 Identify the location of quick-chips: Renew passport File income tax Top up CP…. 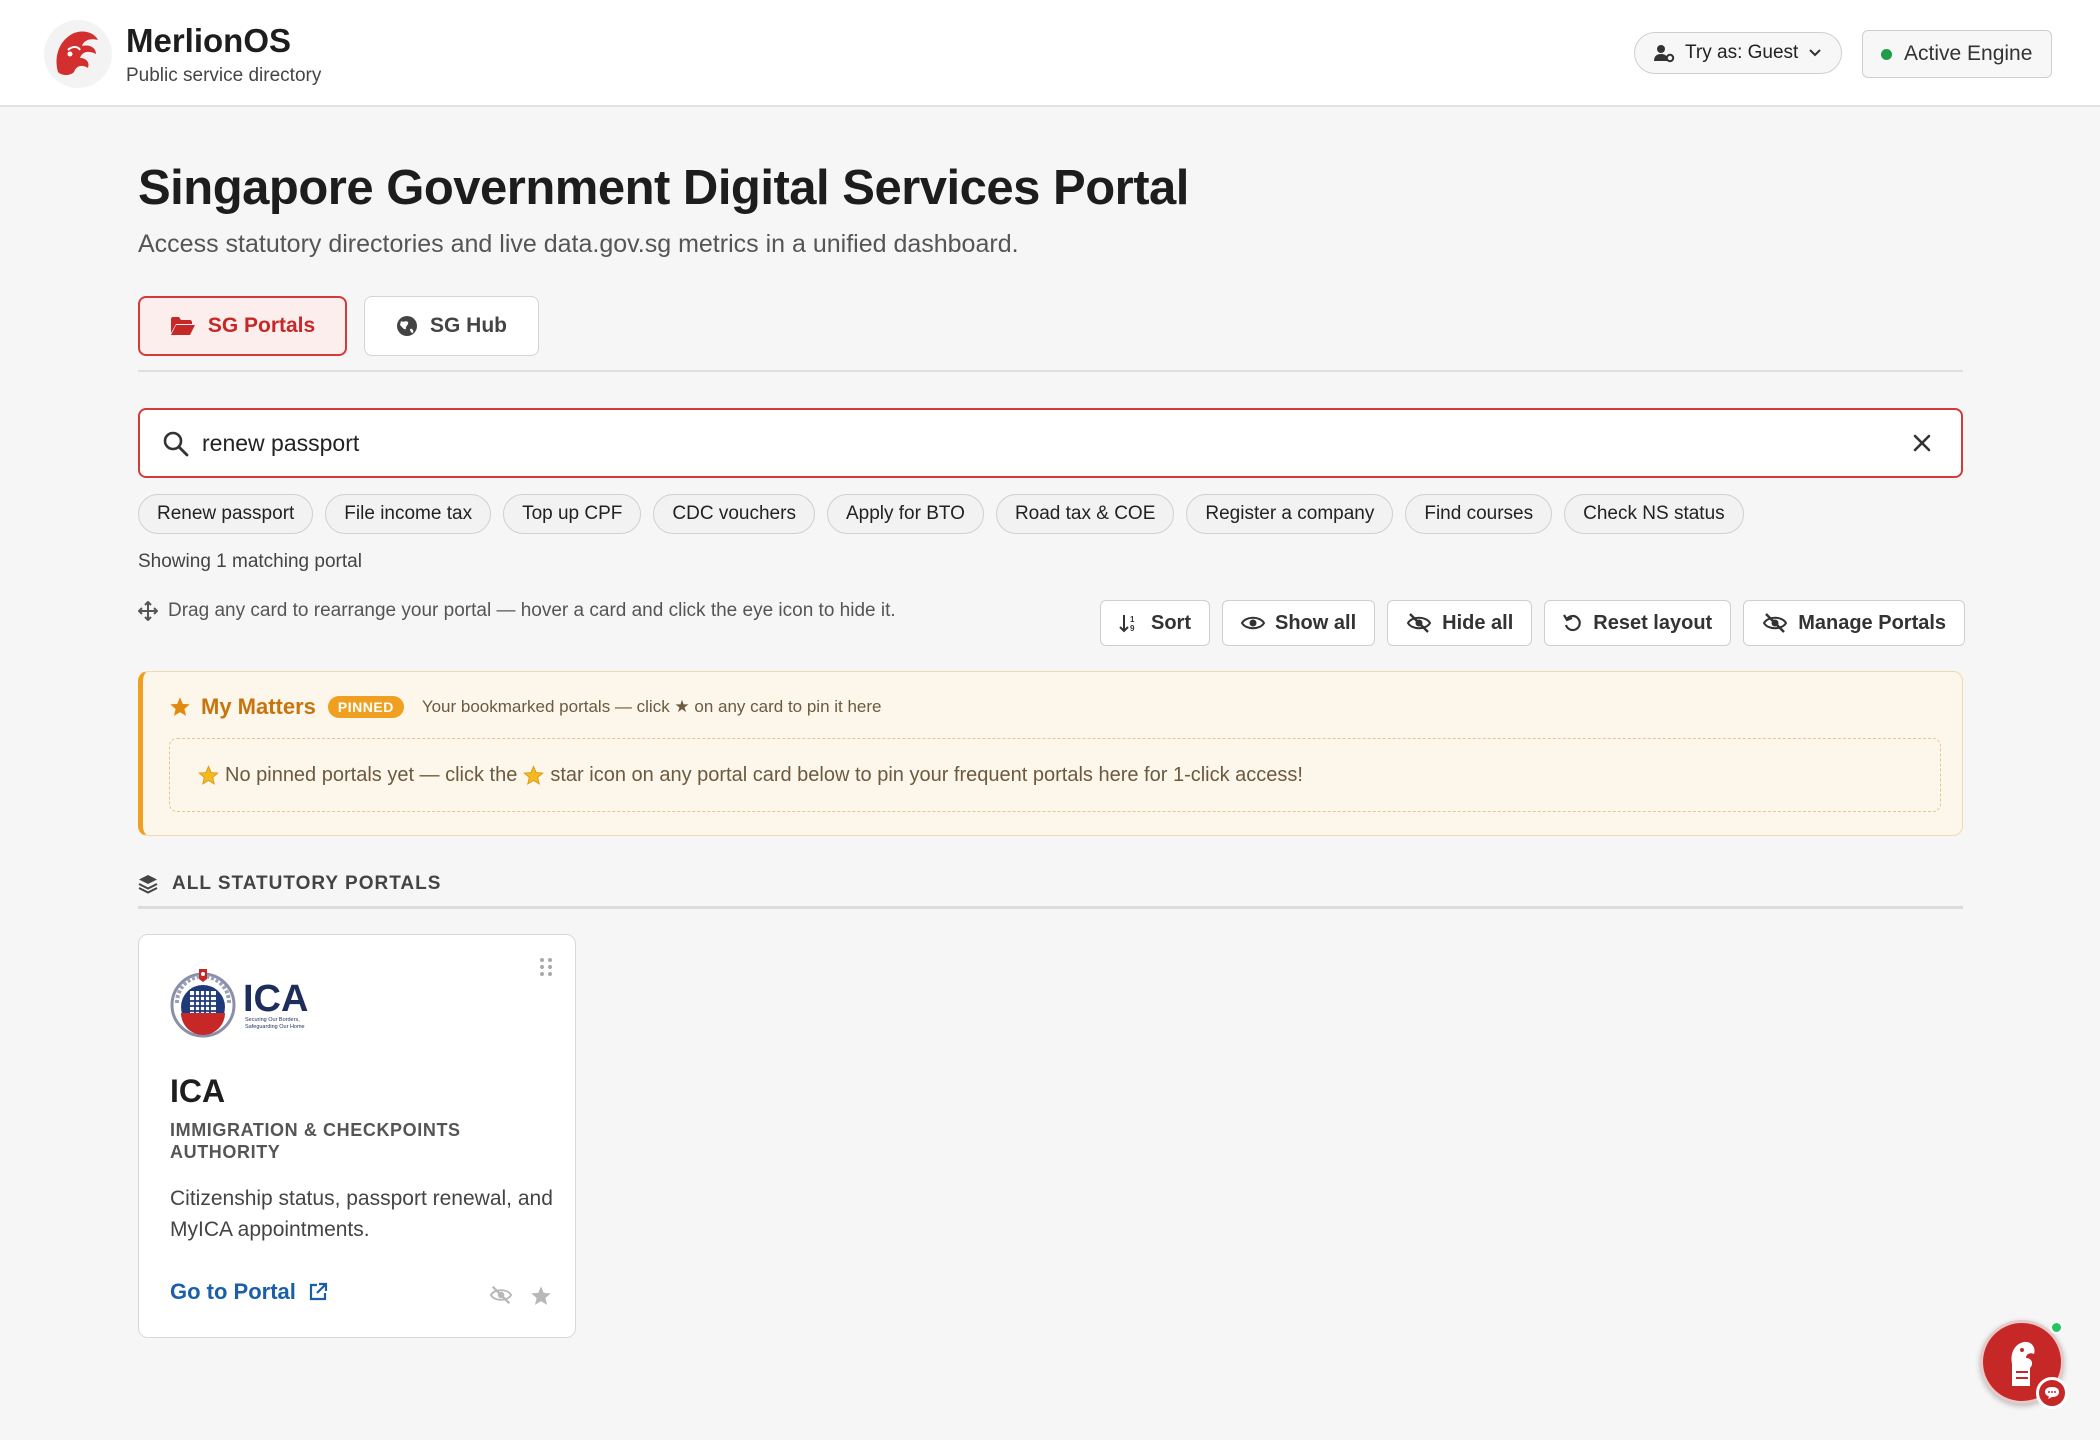
(941, 514).